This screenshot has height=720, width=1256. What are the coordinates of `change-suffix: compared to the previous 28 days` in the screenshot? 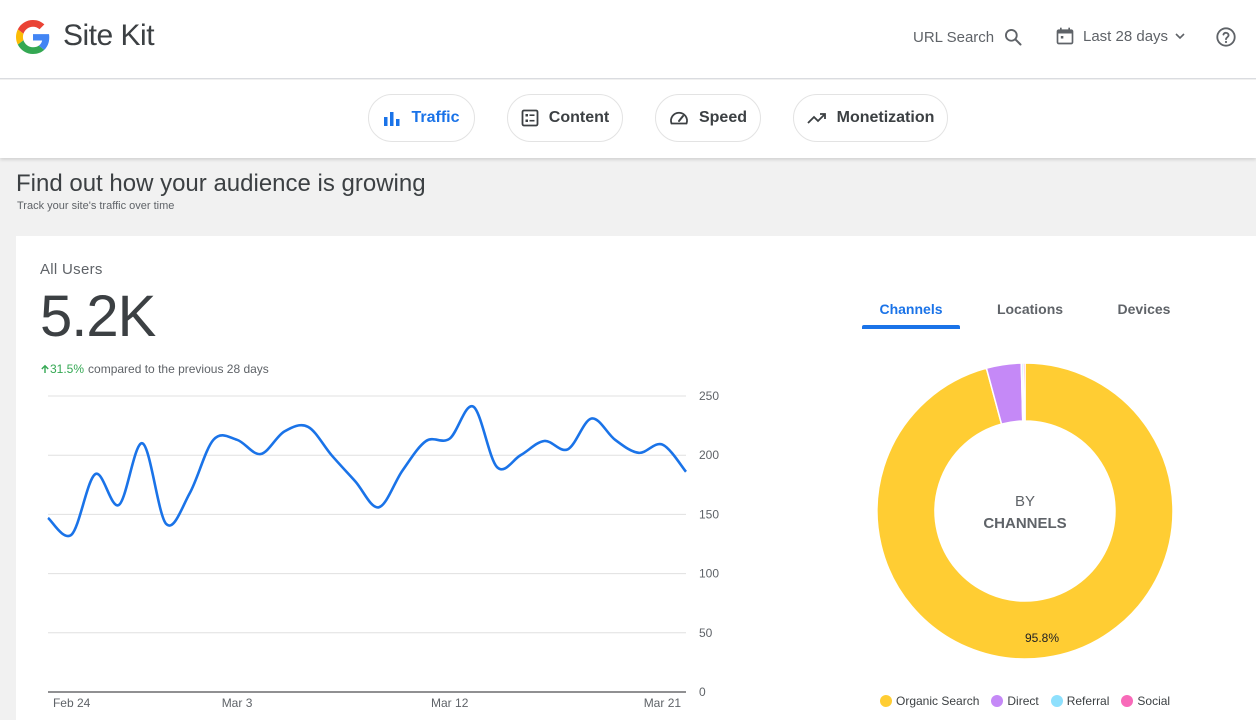 It's located at (178, 369).